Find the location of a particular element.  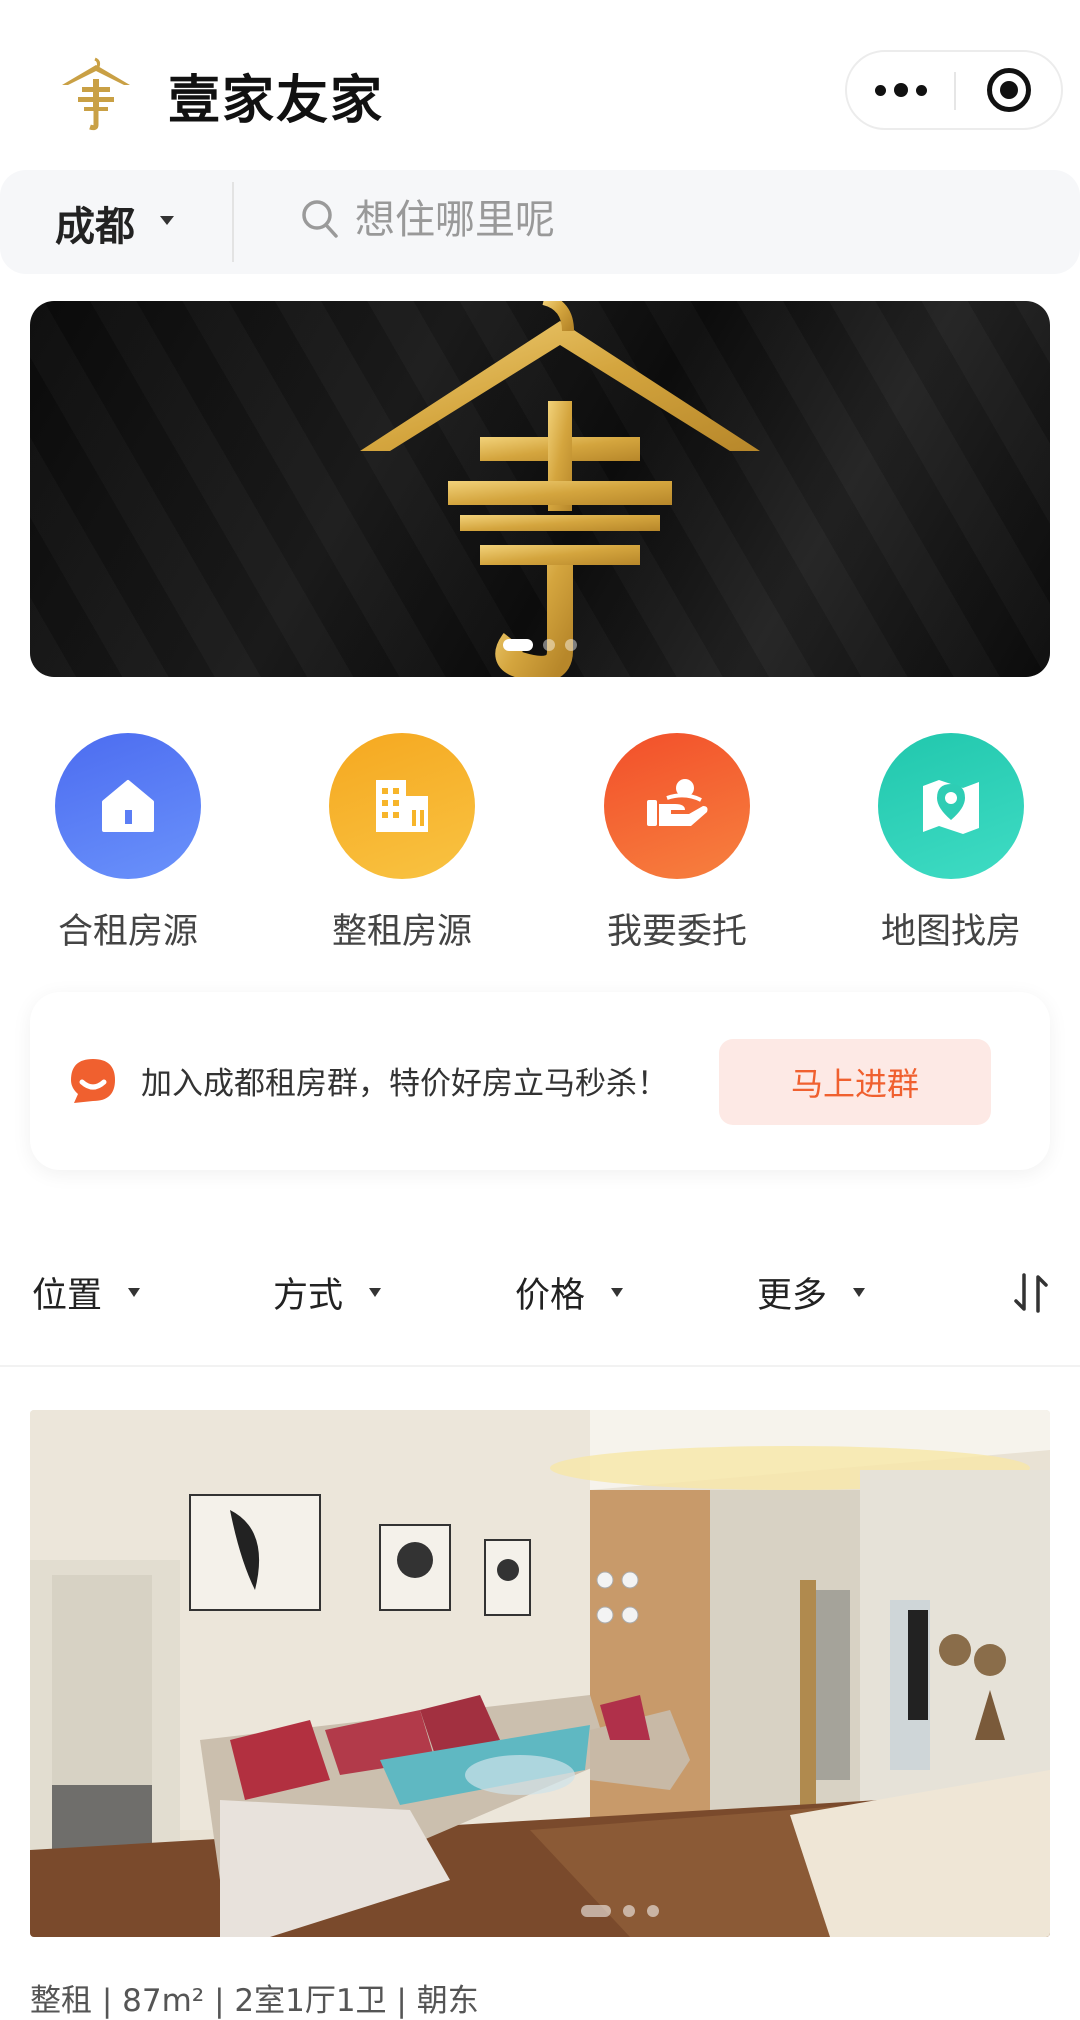

quick-entry-label: 地图找房 is located at coordinates (950, 932).